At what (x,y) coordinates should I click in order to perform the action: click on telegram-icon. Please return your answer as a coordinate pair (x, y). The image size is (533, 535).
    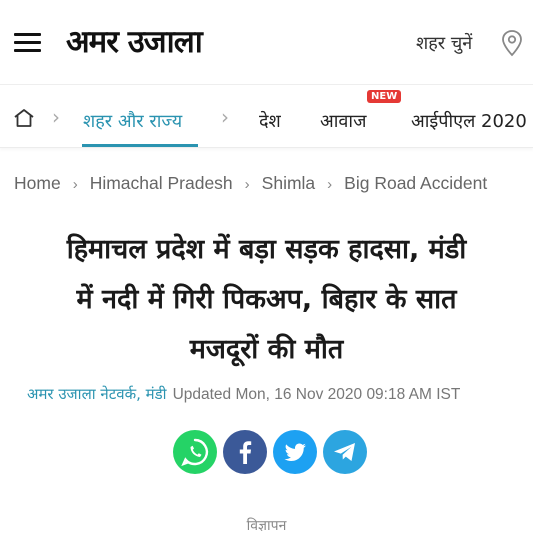
    Looking at the image, I should click on (344, 452).